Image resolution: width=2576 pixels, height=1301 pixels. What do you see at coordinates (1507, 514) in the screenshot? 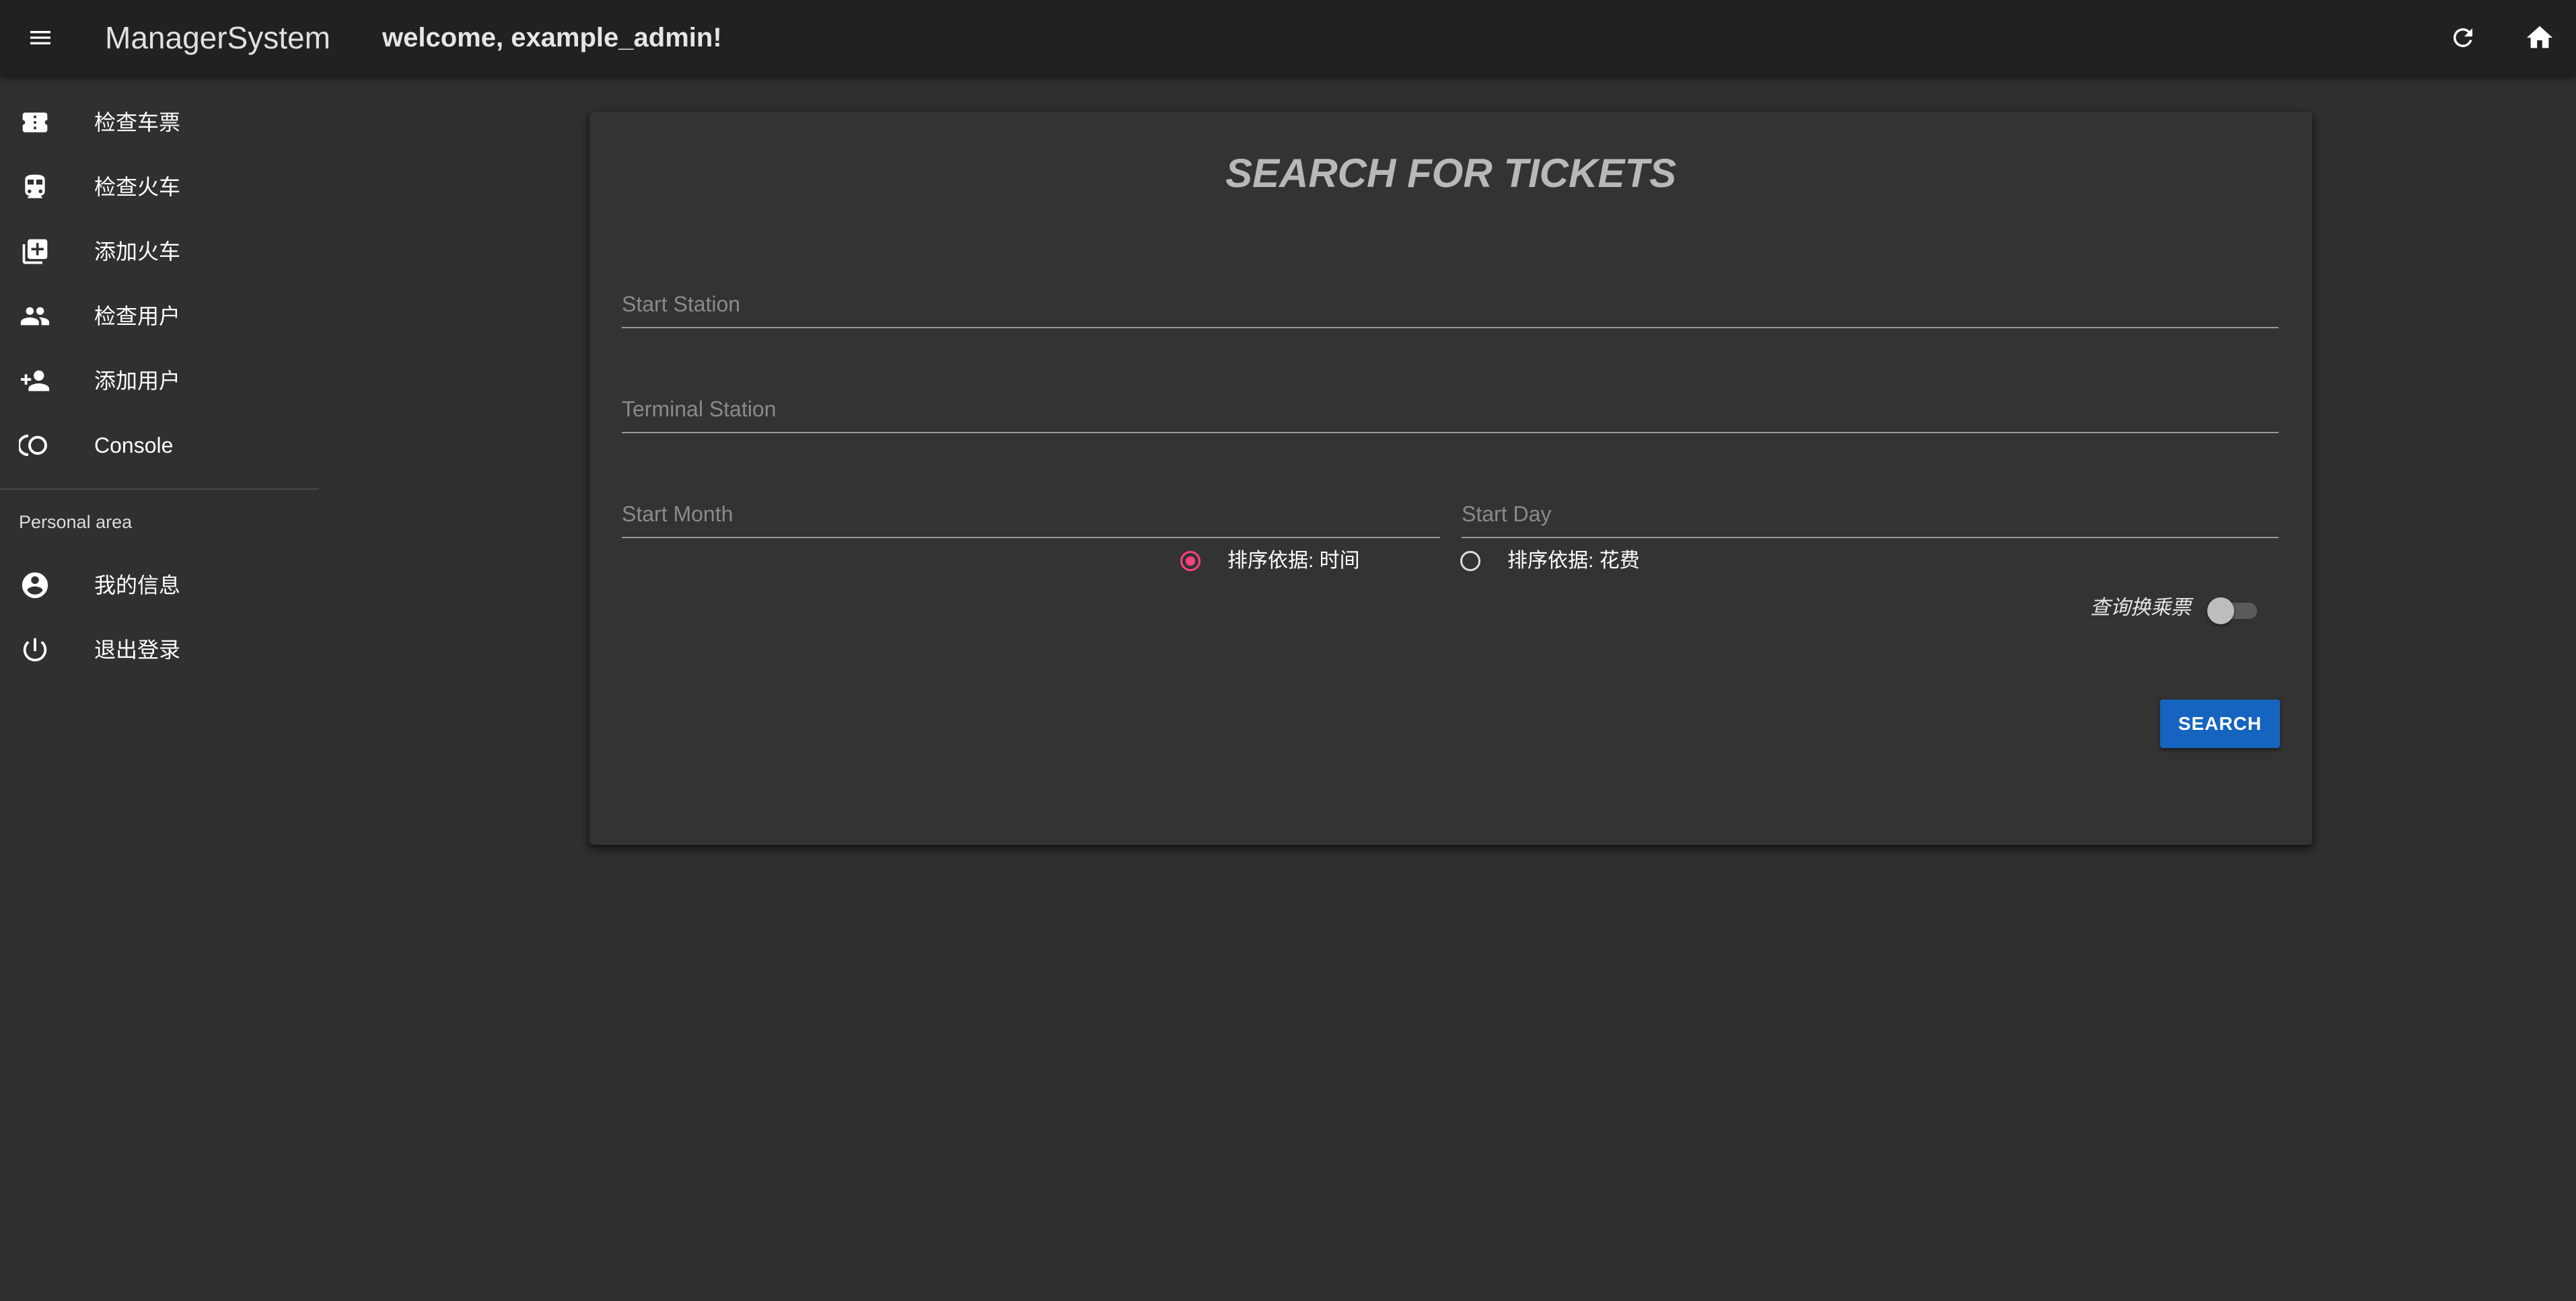
I see `start-day-placeholder: Start Day` at bounding box center [1507, 514].